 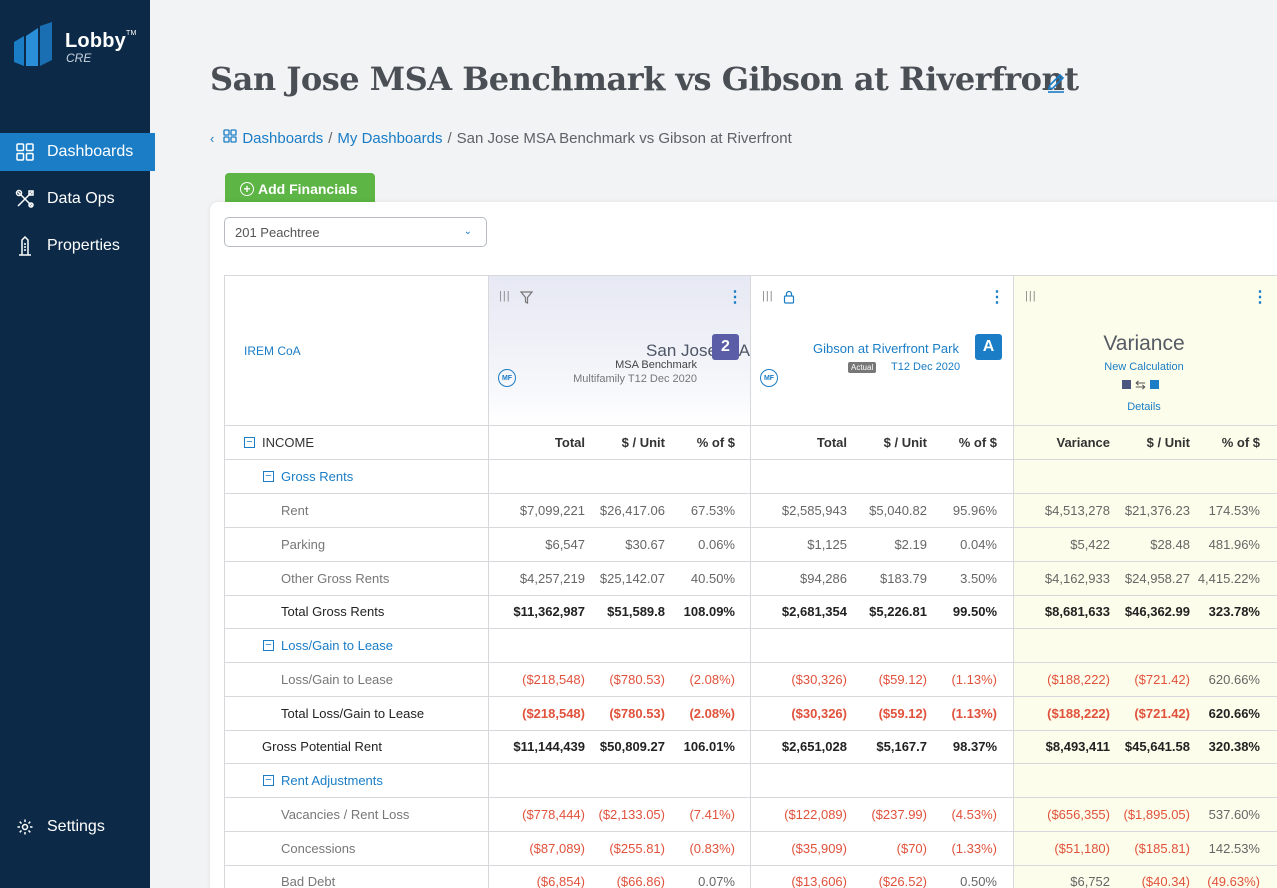 I want to click on breadcrumb-dashboards-link: Dashboards, so click(x=282, y=138).